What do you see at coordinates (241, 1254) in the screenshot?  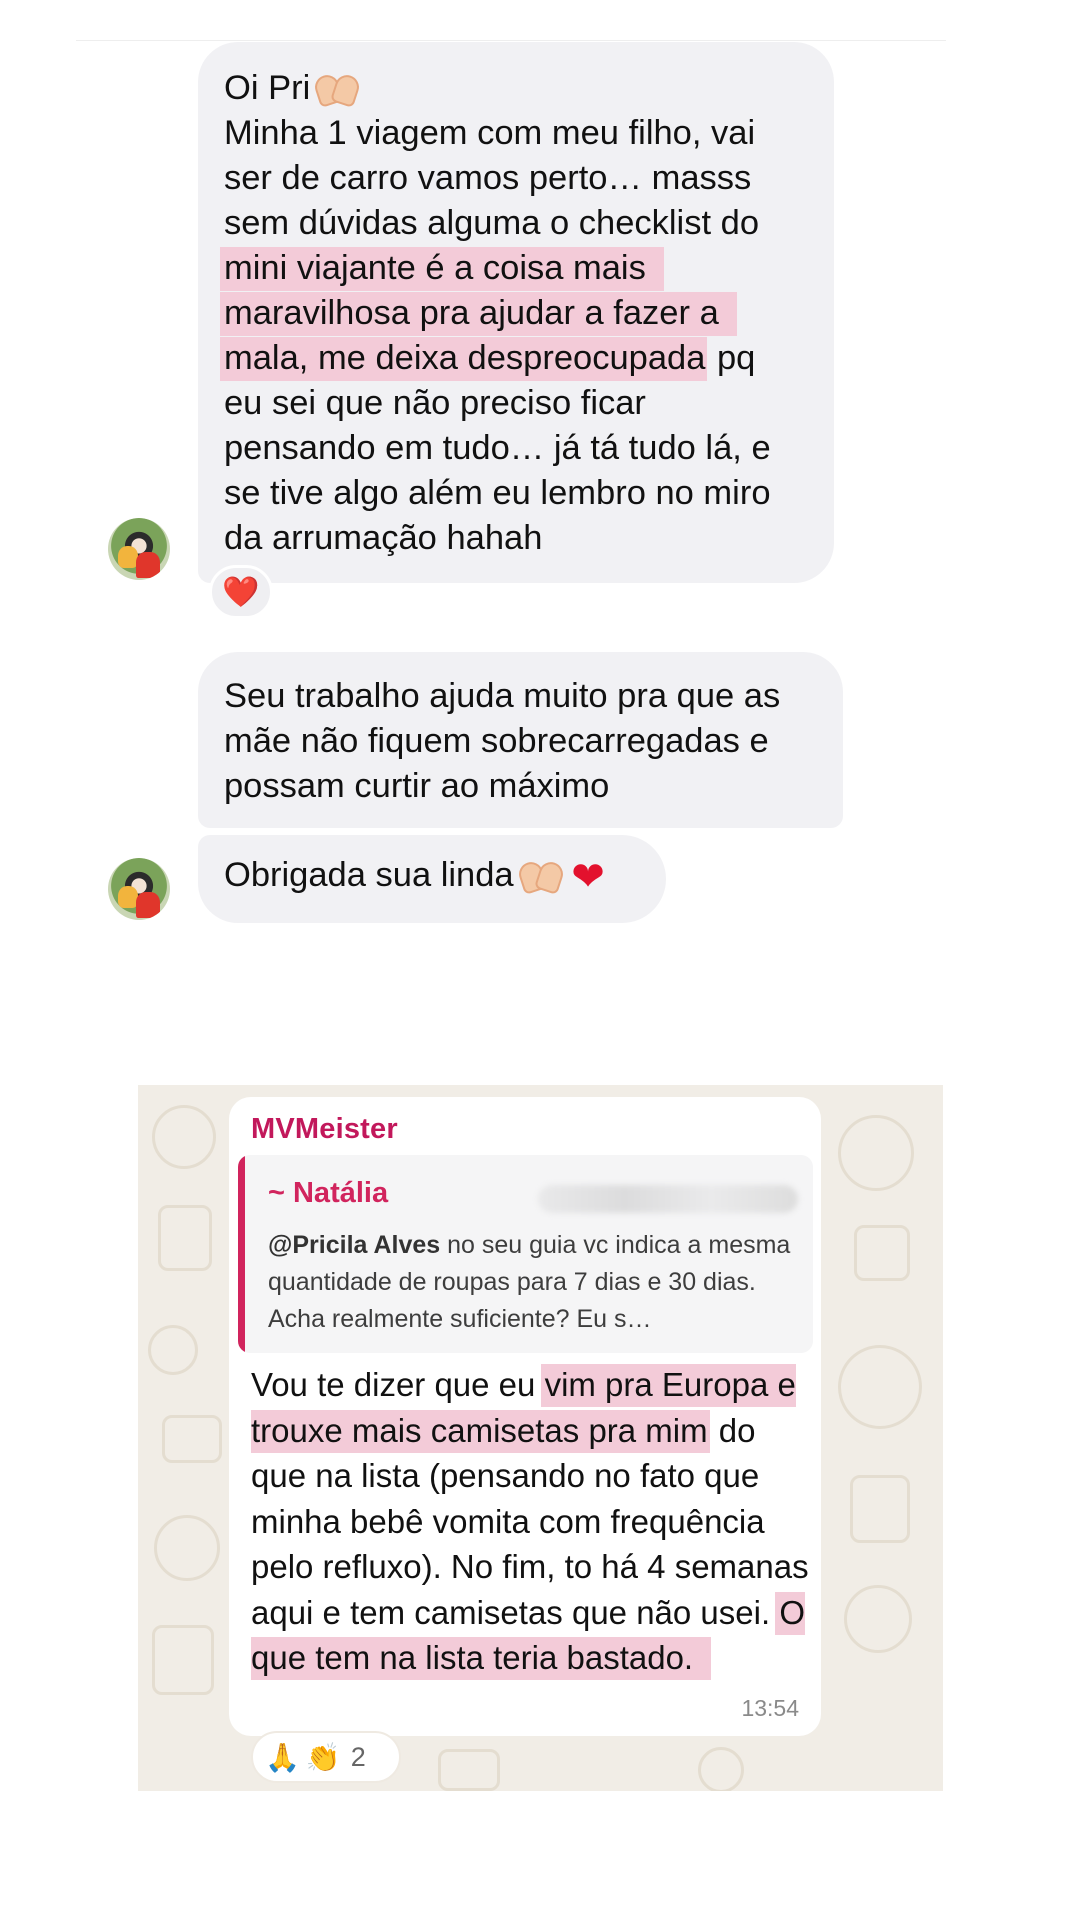 I see `quote-accent-bar` at bounding box center [241, 1254].